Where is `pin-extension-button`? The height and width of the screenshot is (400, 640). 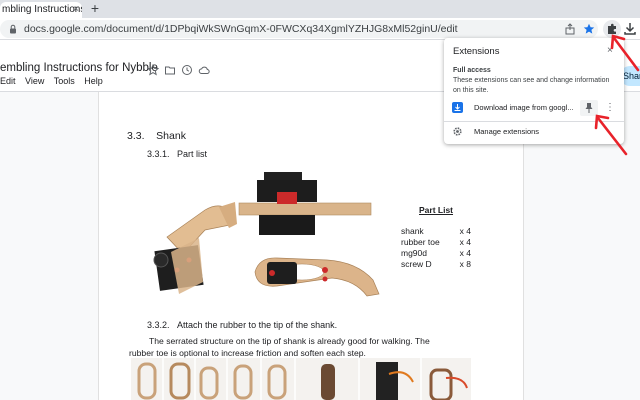
pin-extension-button is located at coordinates (589, 108).